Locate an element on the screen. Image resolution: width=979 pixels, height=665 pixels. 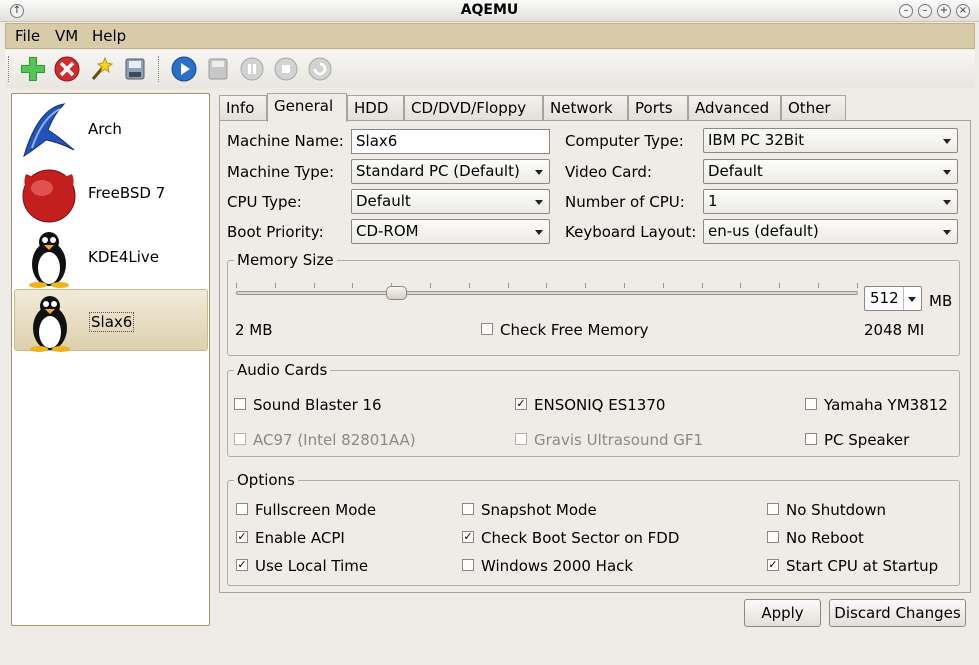
memory-slider-ticks is located at coordinates (547, 286).